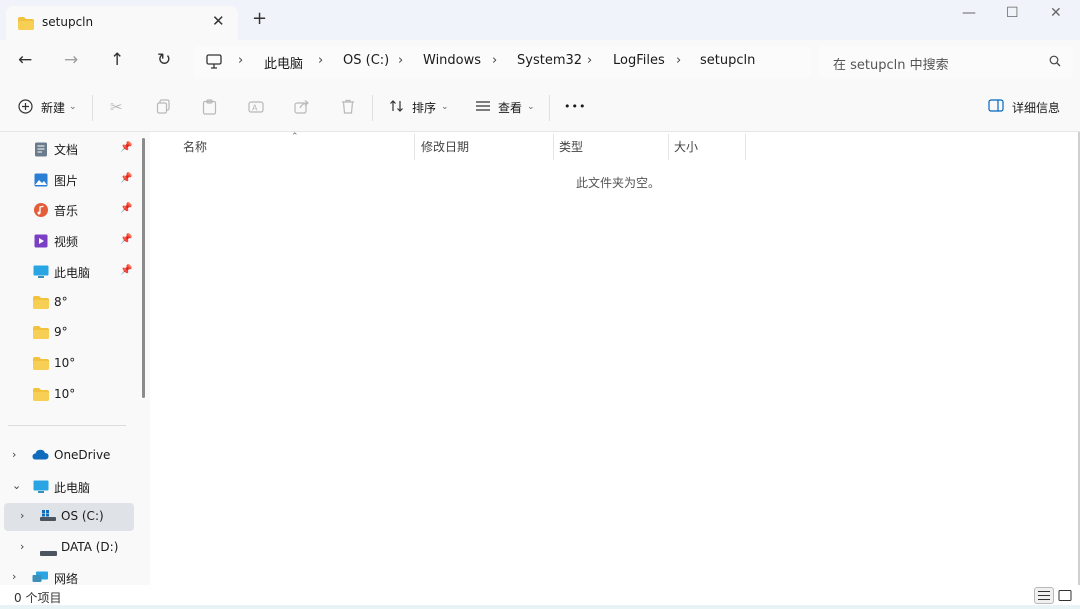 The width and height of the screenshot is (1080, 609). What do you see at coordinates (424, 107) in the screenshot?
I see `sort-button: 排序` at bounding box center [424, 107].